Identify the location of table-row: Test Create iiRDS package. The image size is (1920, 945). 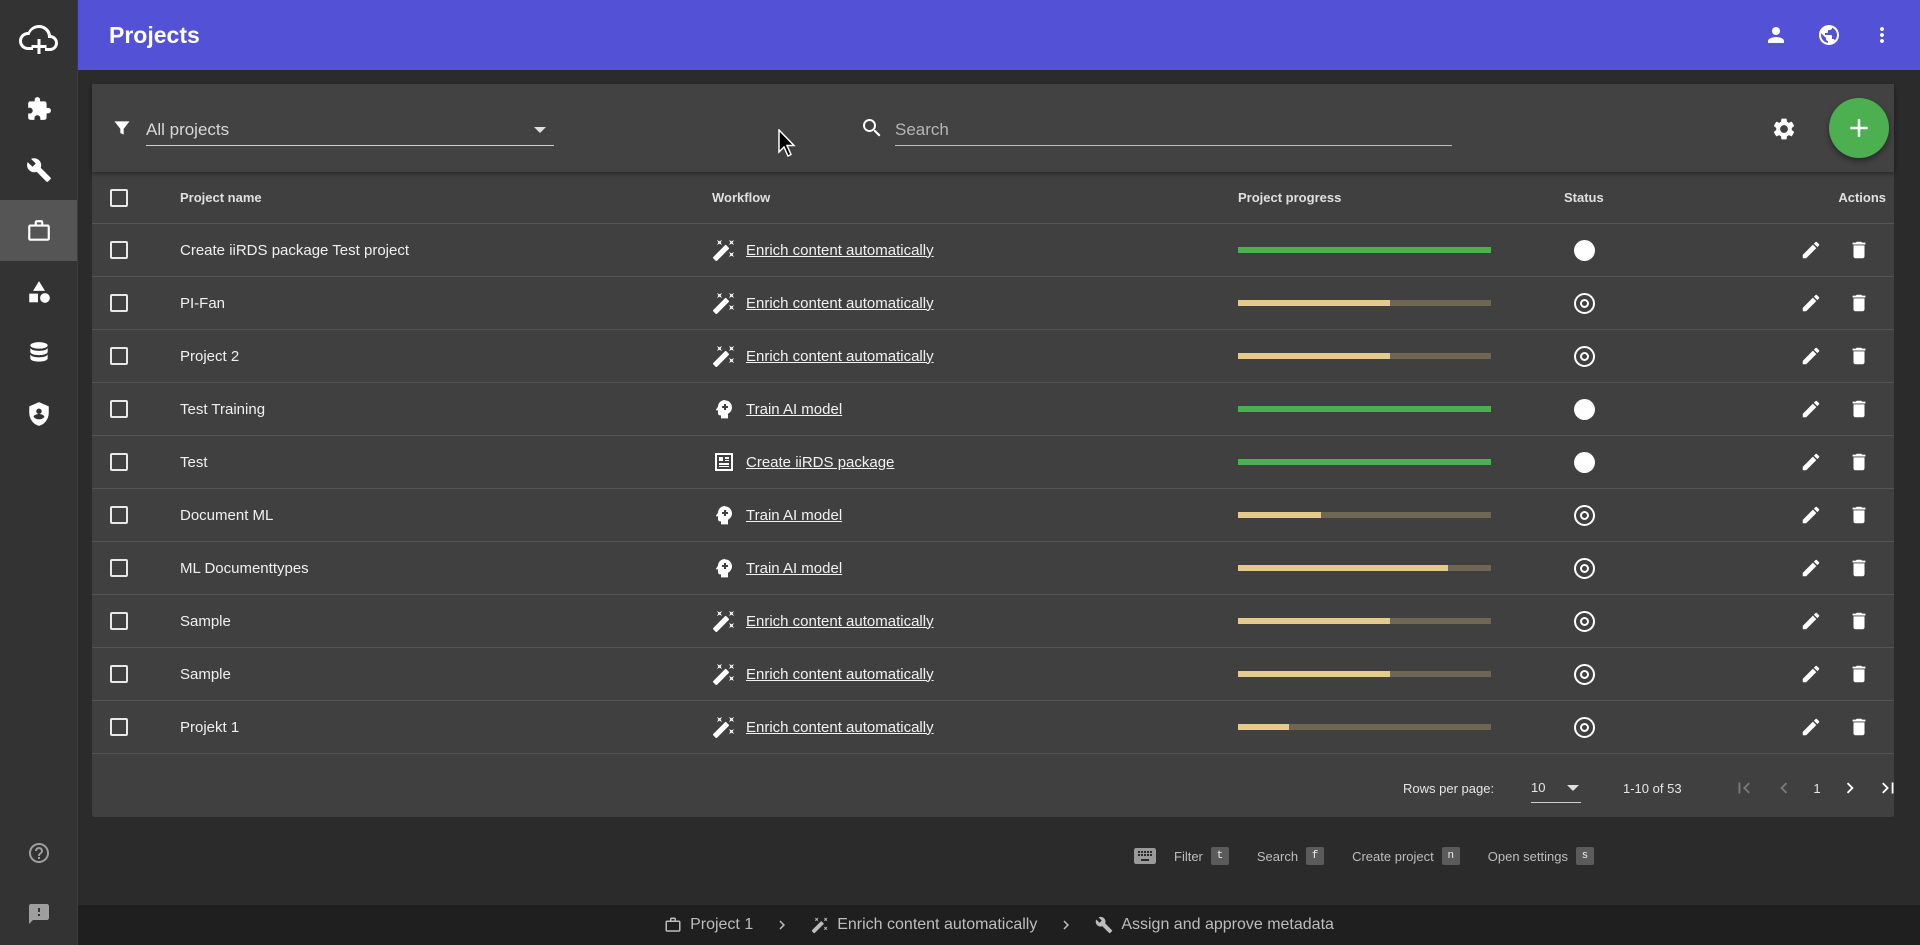
(993, 462).